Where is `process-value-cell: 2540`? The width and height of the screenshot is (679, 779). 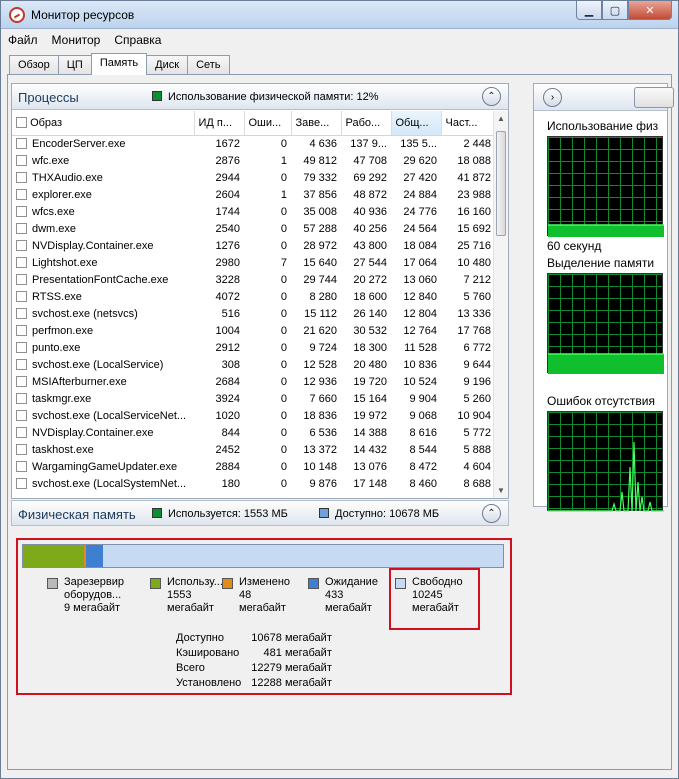
process-value-cell: 2540 is located at coordinates (227, 228).